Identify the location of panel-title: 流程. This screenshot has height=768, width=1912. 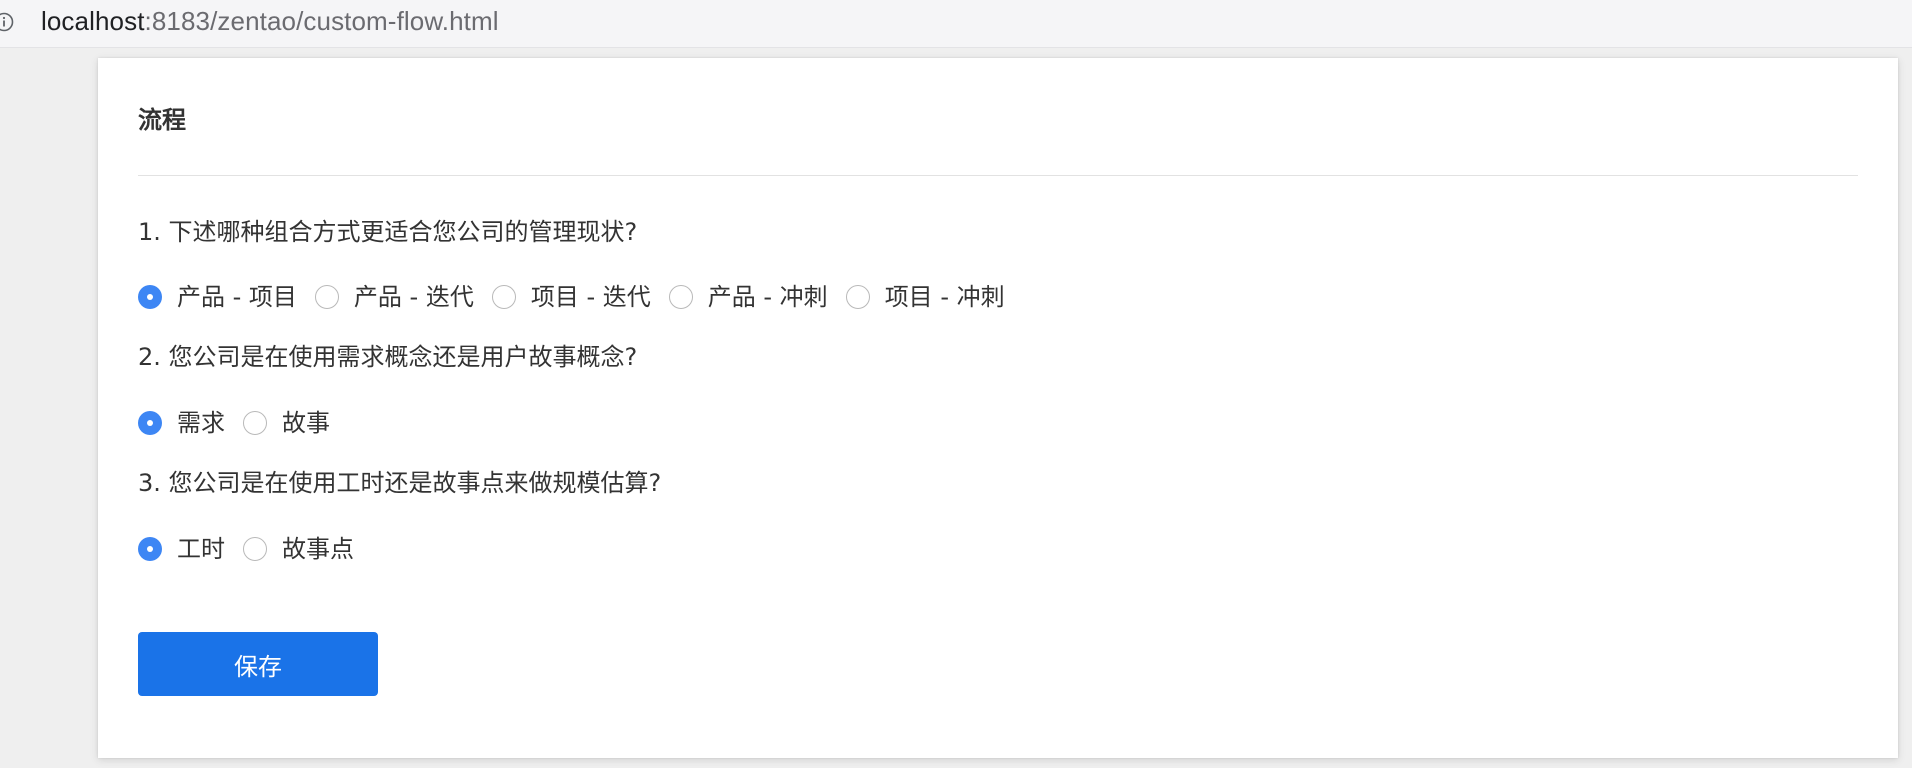
(162, 120).